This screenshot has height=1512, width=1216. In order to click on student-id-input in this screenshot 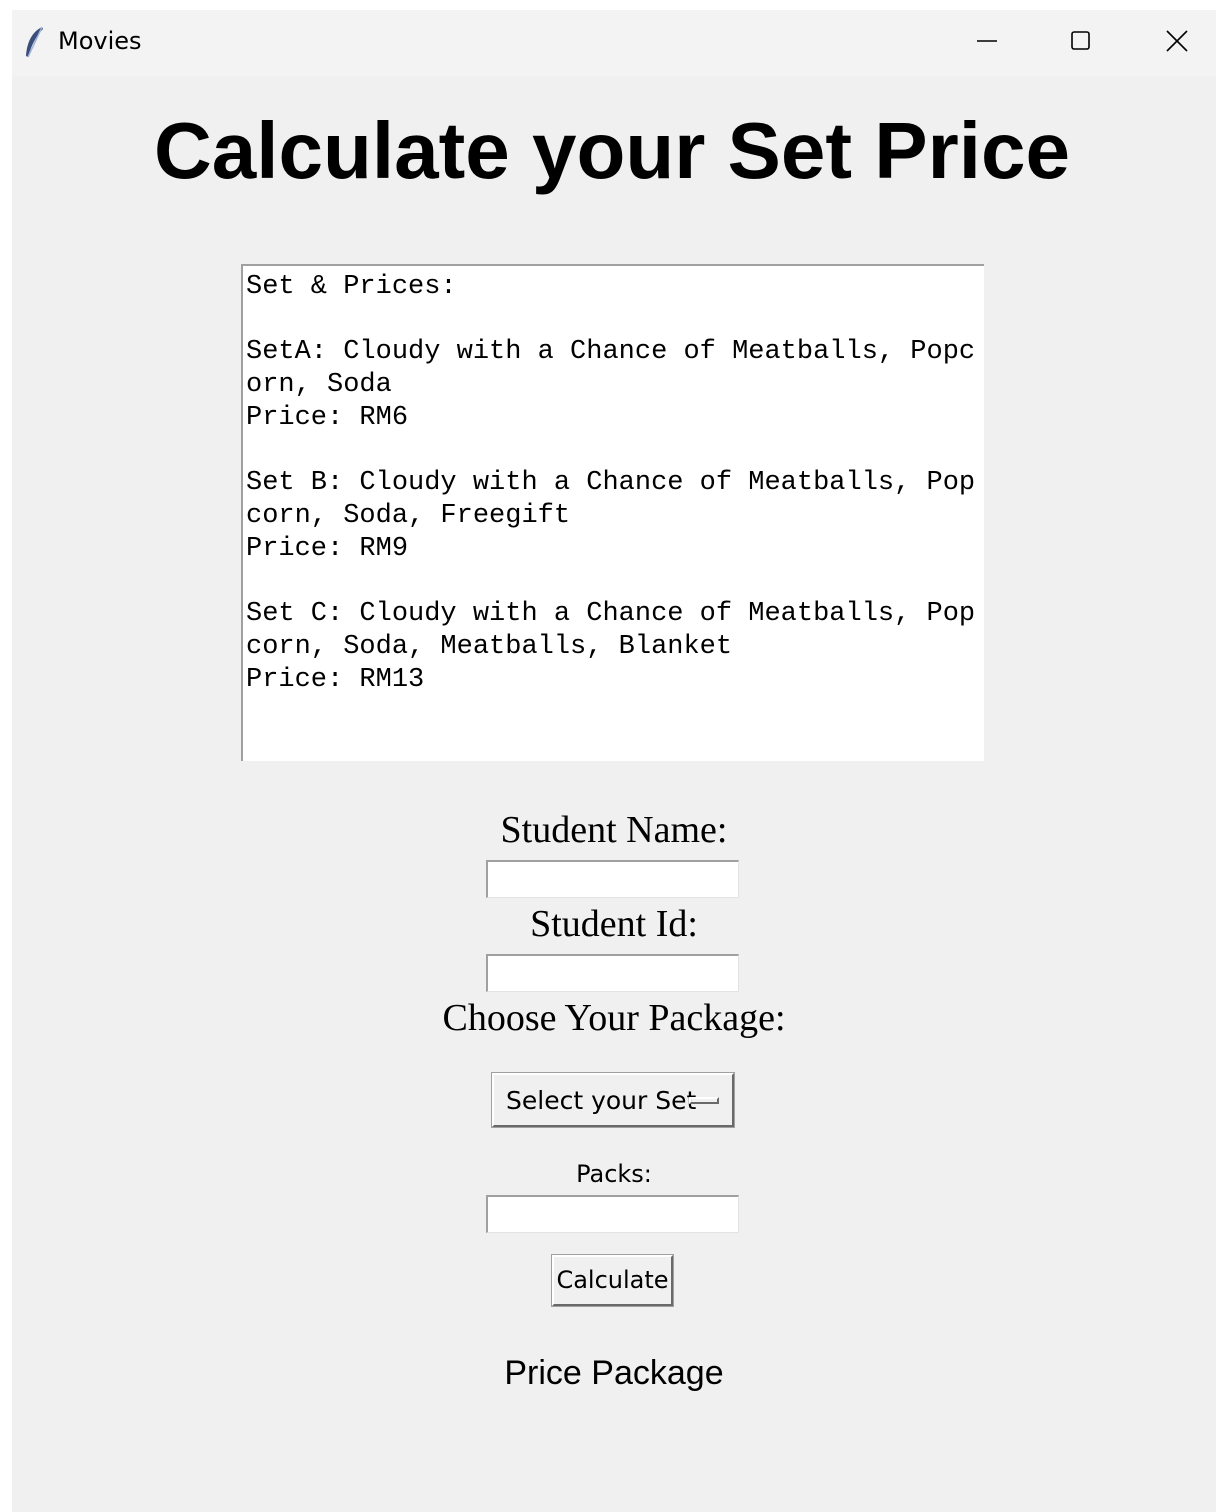, I will do `click(612, 973)`.